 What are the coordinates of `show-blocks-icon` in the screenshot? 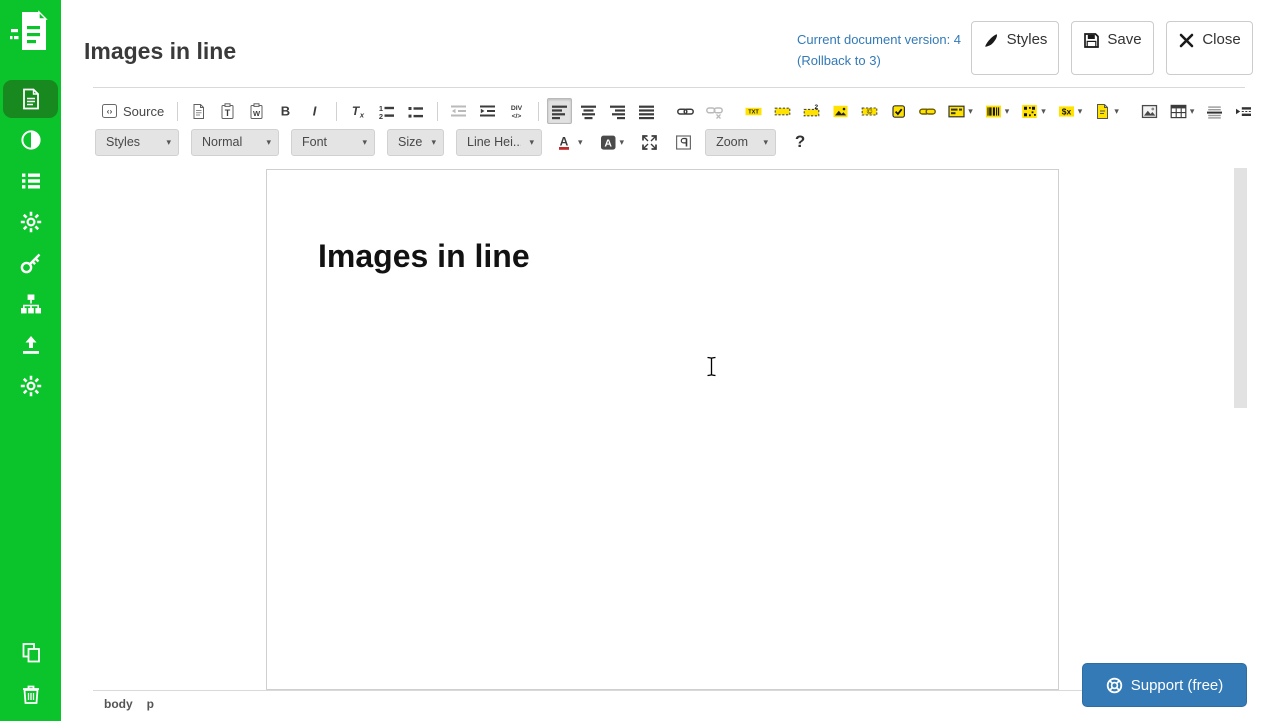 It's located at (683, 142).